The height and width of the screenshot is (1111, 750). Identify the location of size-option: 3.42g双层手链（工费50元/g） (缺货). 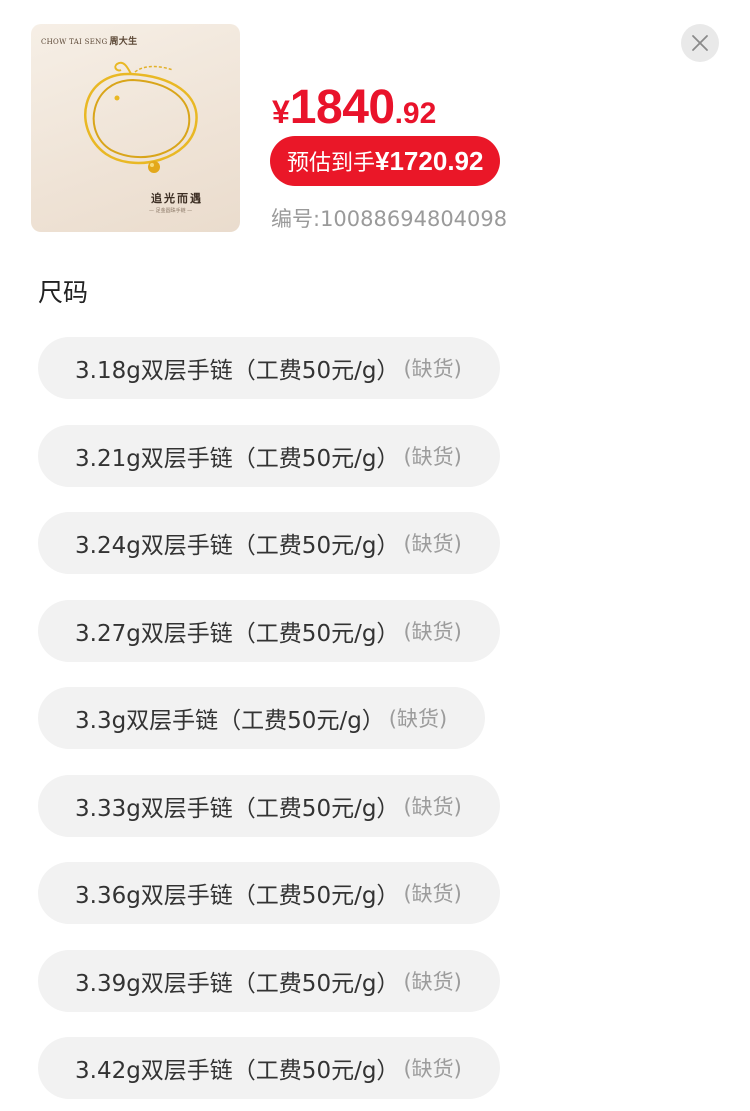
(269, 1068).